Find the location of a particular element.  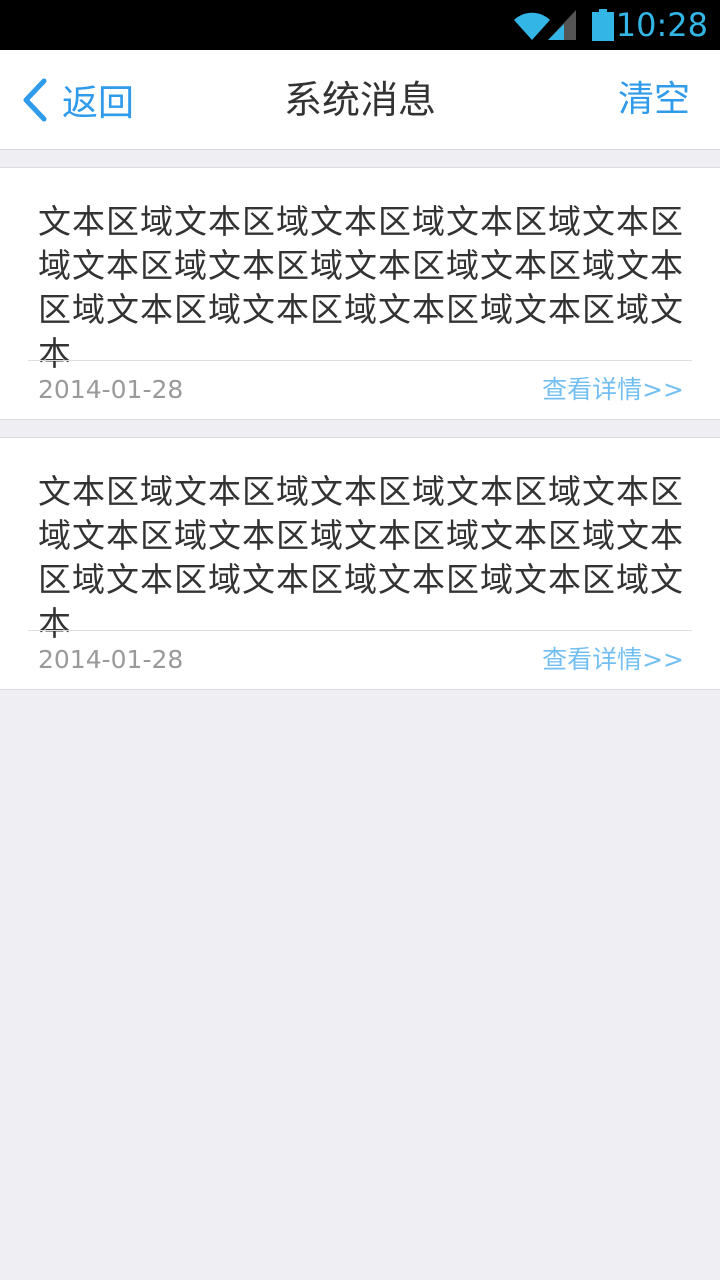

clear-button: 清空 is located at coordinates (654, 100).